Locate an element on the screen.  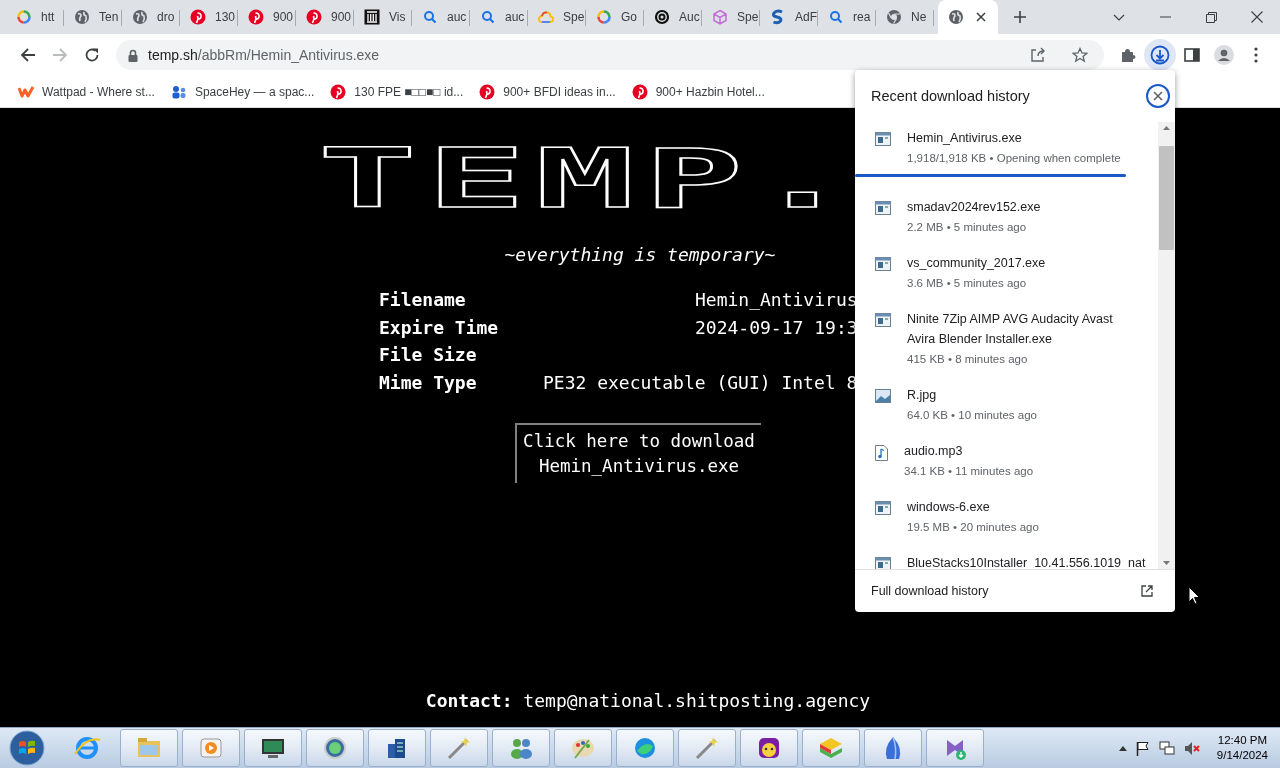
browser-tab: 130 is located at coordinates (209, 17).